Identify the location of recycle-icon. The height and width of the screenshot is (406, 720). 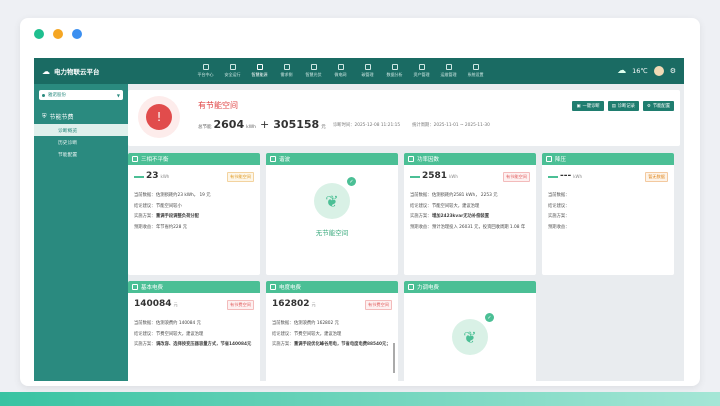
(259, 67).